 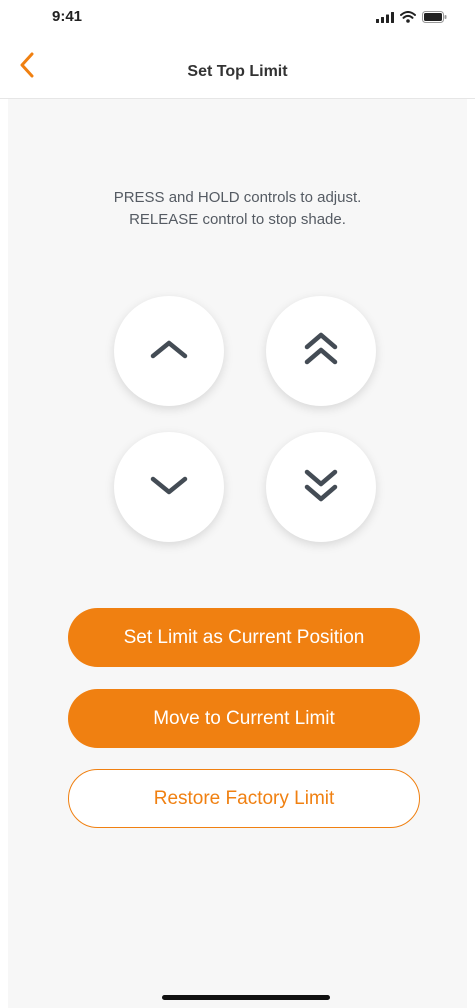 What do you see at coordinates (385, 19) in the screenshot?
I see `signal-icon` at bounding box center [385, 19].